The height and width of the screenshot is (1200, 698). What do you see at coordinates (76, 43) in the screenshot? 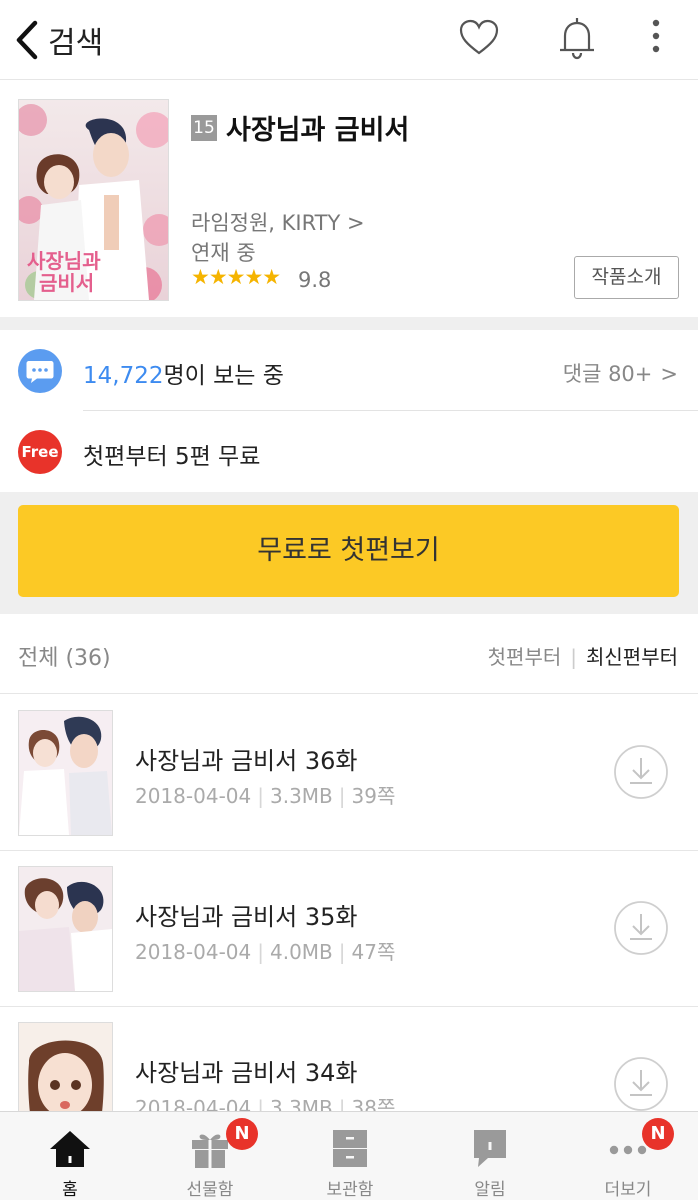
I see `back-label: 검색` at bounding box center [76, 43].